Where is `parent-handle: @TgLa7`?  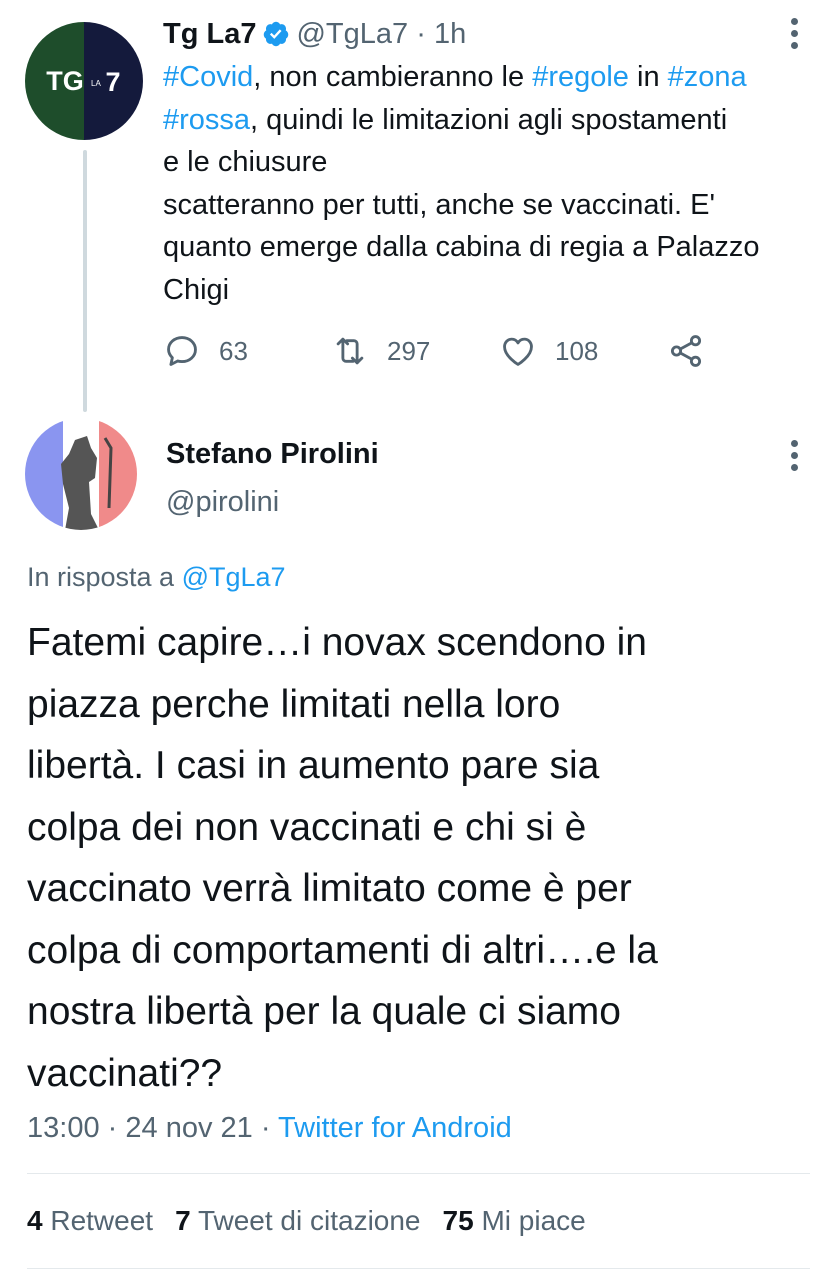
parent-handle: @TgLa7 is located at coordinates (352, 34).